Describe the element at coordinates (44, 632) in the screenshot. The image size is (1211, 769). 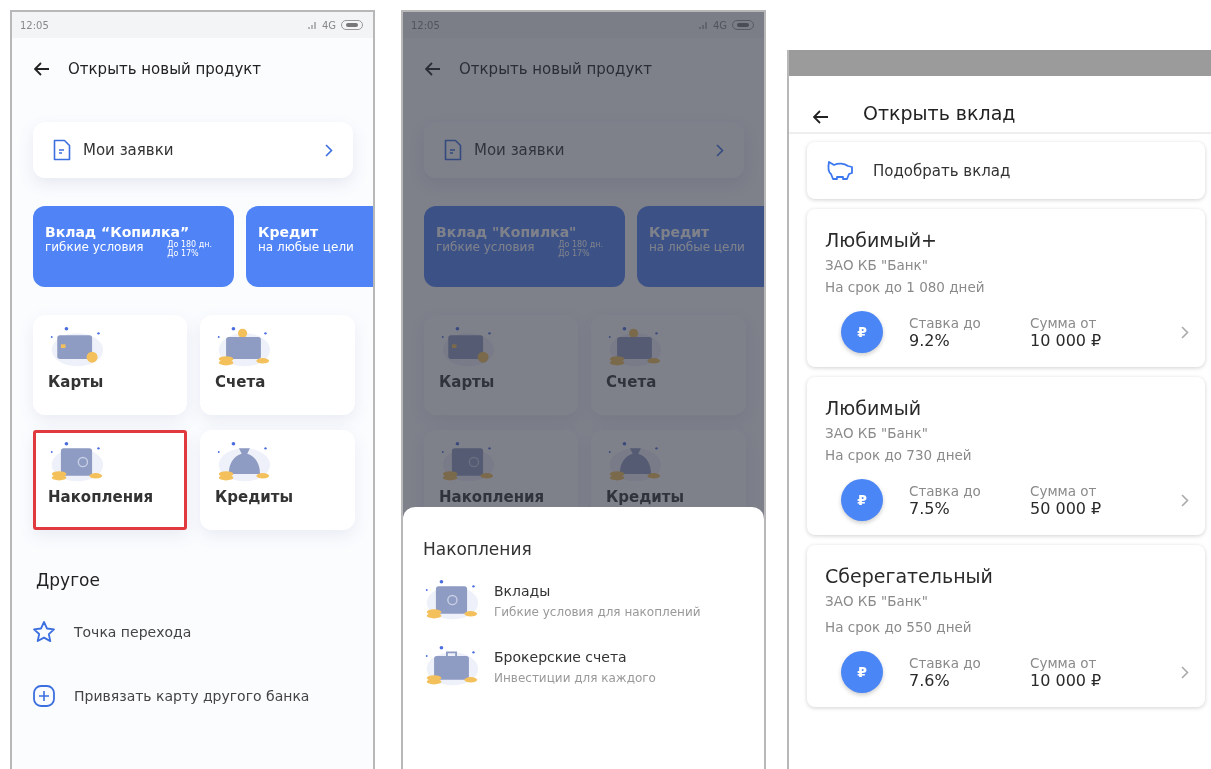
I see `star-icon` at that location.